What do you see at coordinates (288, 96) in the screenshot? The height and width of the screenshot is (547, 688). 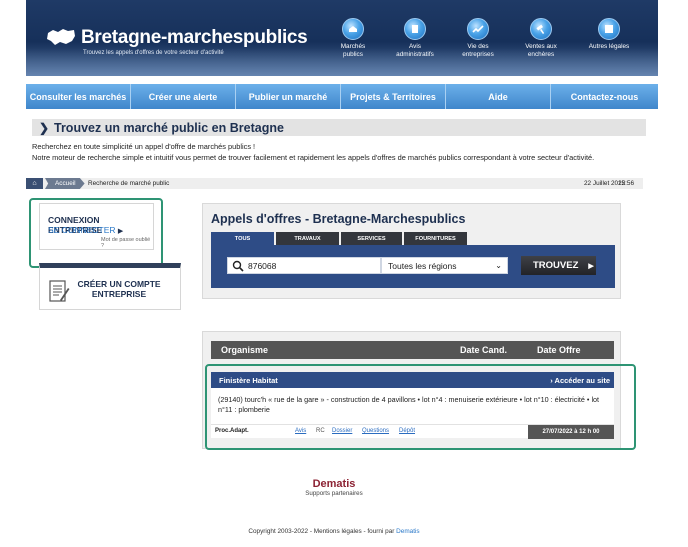 I see `nav-publier-marche: Publier un marché` at bounding box center [288, 96].